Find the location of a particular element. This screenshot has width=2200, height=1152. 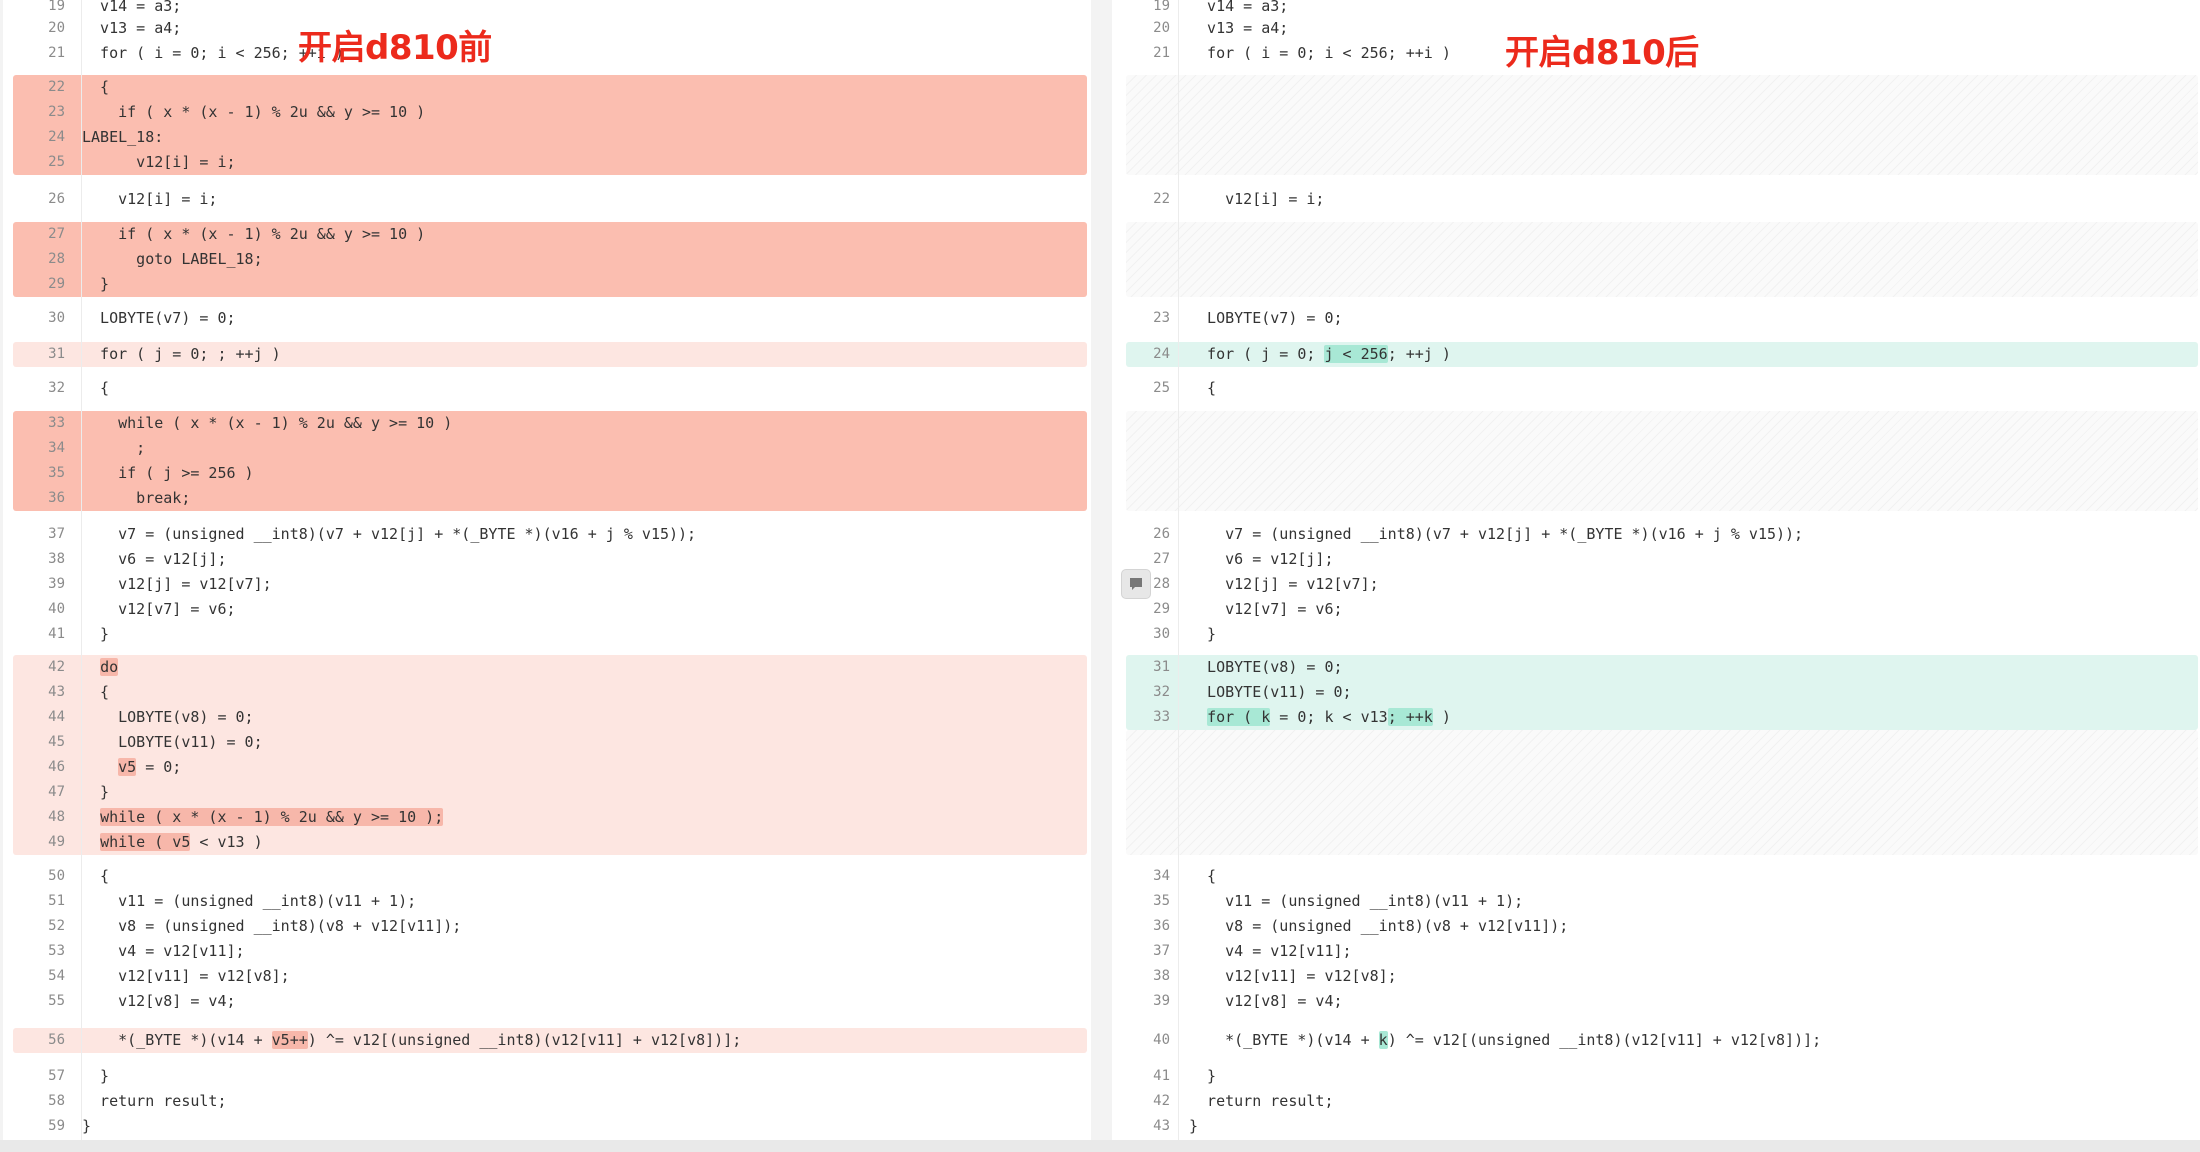

code-line: 26 v12[i] = i; is located at coordinates (547, 199).